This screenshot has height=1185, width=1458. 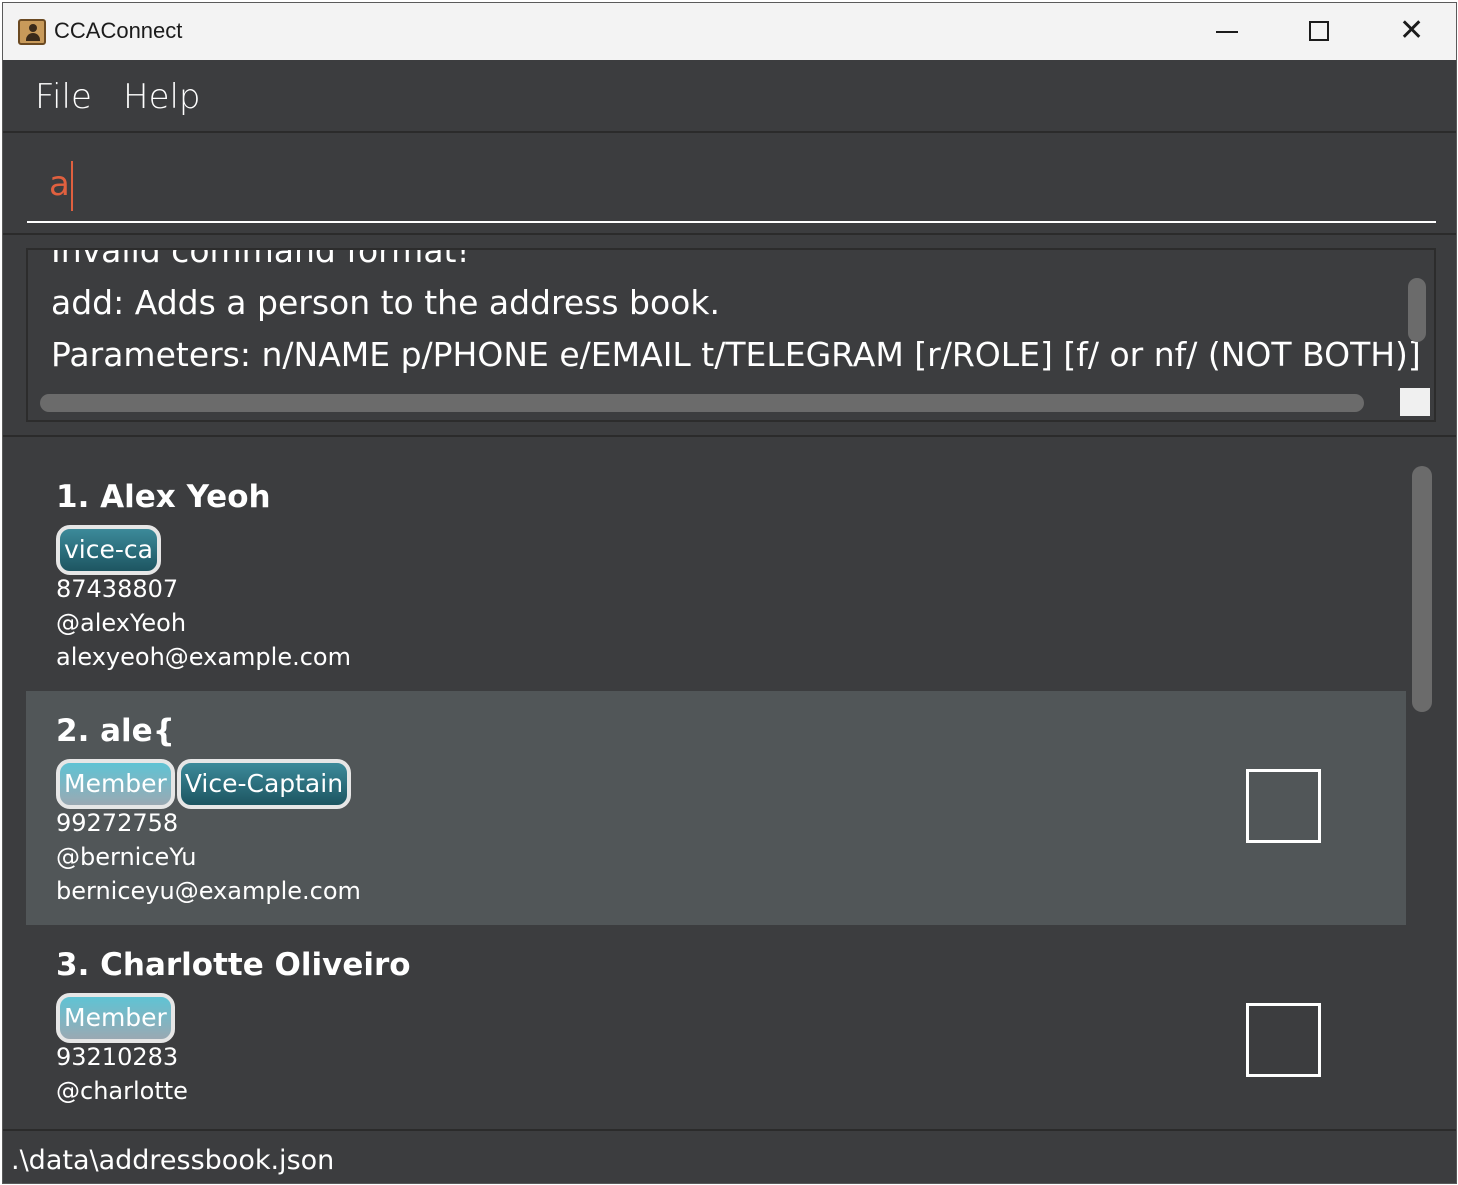 I want to click on minimize-button, so click(x=1227, y=31).